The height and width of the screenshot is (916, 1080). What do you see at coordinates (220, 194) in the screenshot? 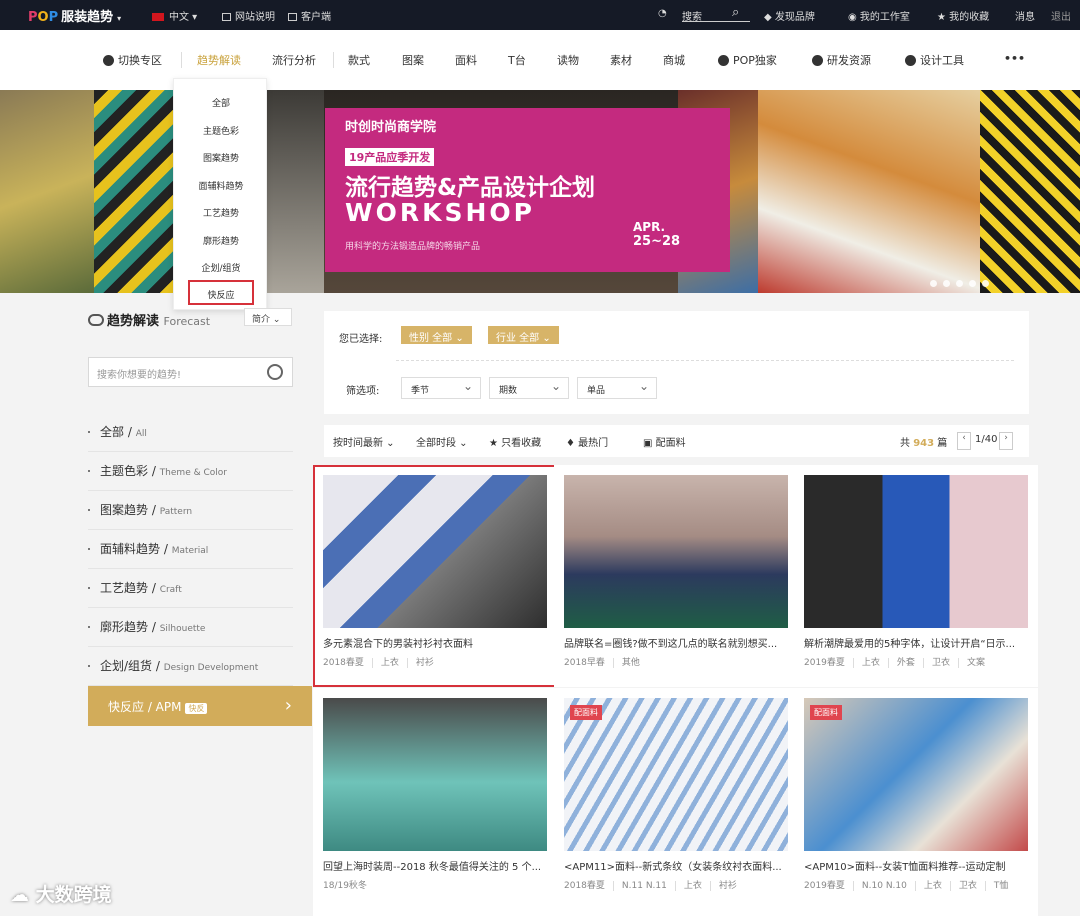
I see `trend-dropdown-menu: 全部 主题色彩 图案趋势 面辅料趋势 工艺趋势 廓形趋势 企划/组货 快反应` at bounding box center [220, 194].